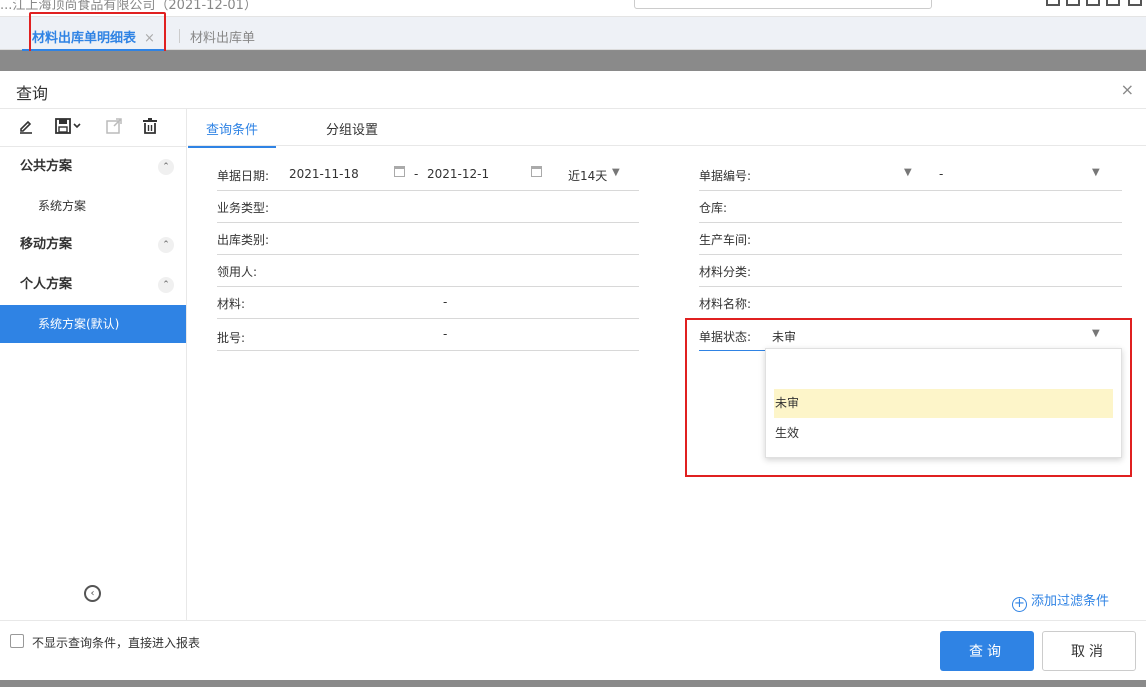  Describe the element at coordinates (783, 4) in the screenshot. I see `global-search-input` at that location.